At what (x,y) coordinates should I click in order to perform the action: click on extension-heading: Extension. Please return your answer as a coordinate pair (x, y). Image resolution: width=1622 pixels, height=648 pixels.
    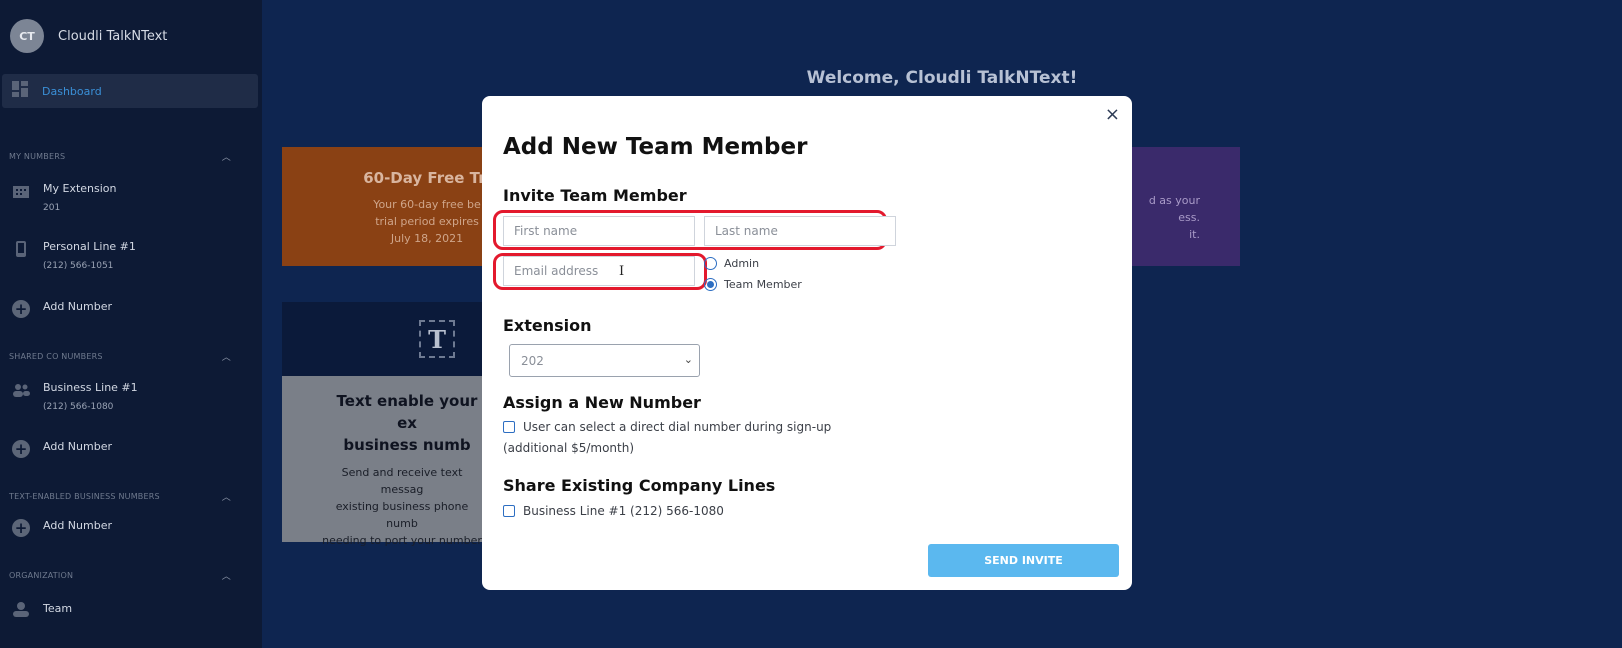
    Looking at the image, I should click on (547, 325).